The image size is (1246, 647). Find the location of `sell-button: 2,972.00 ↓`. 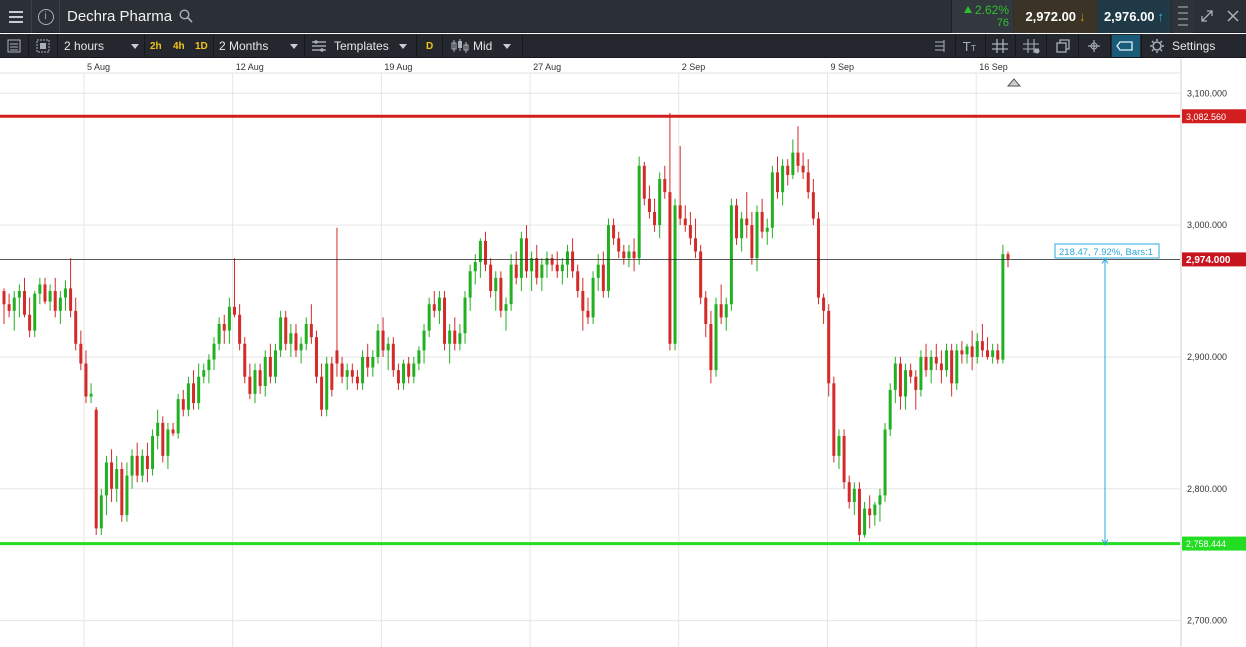

sell-button: 2,972.00 ↓ is located at coordinates (1055, 16).